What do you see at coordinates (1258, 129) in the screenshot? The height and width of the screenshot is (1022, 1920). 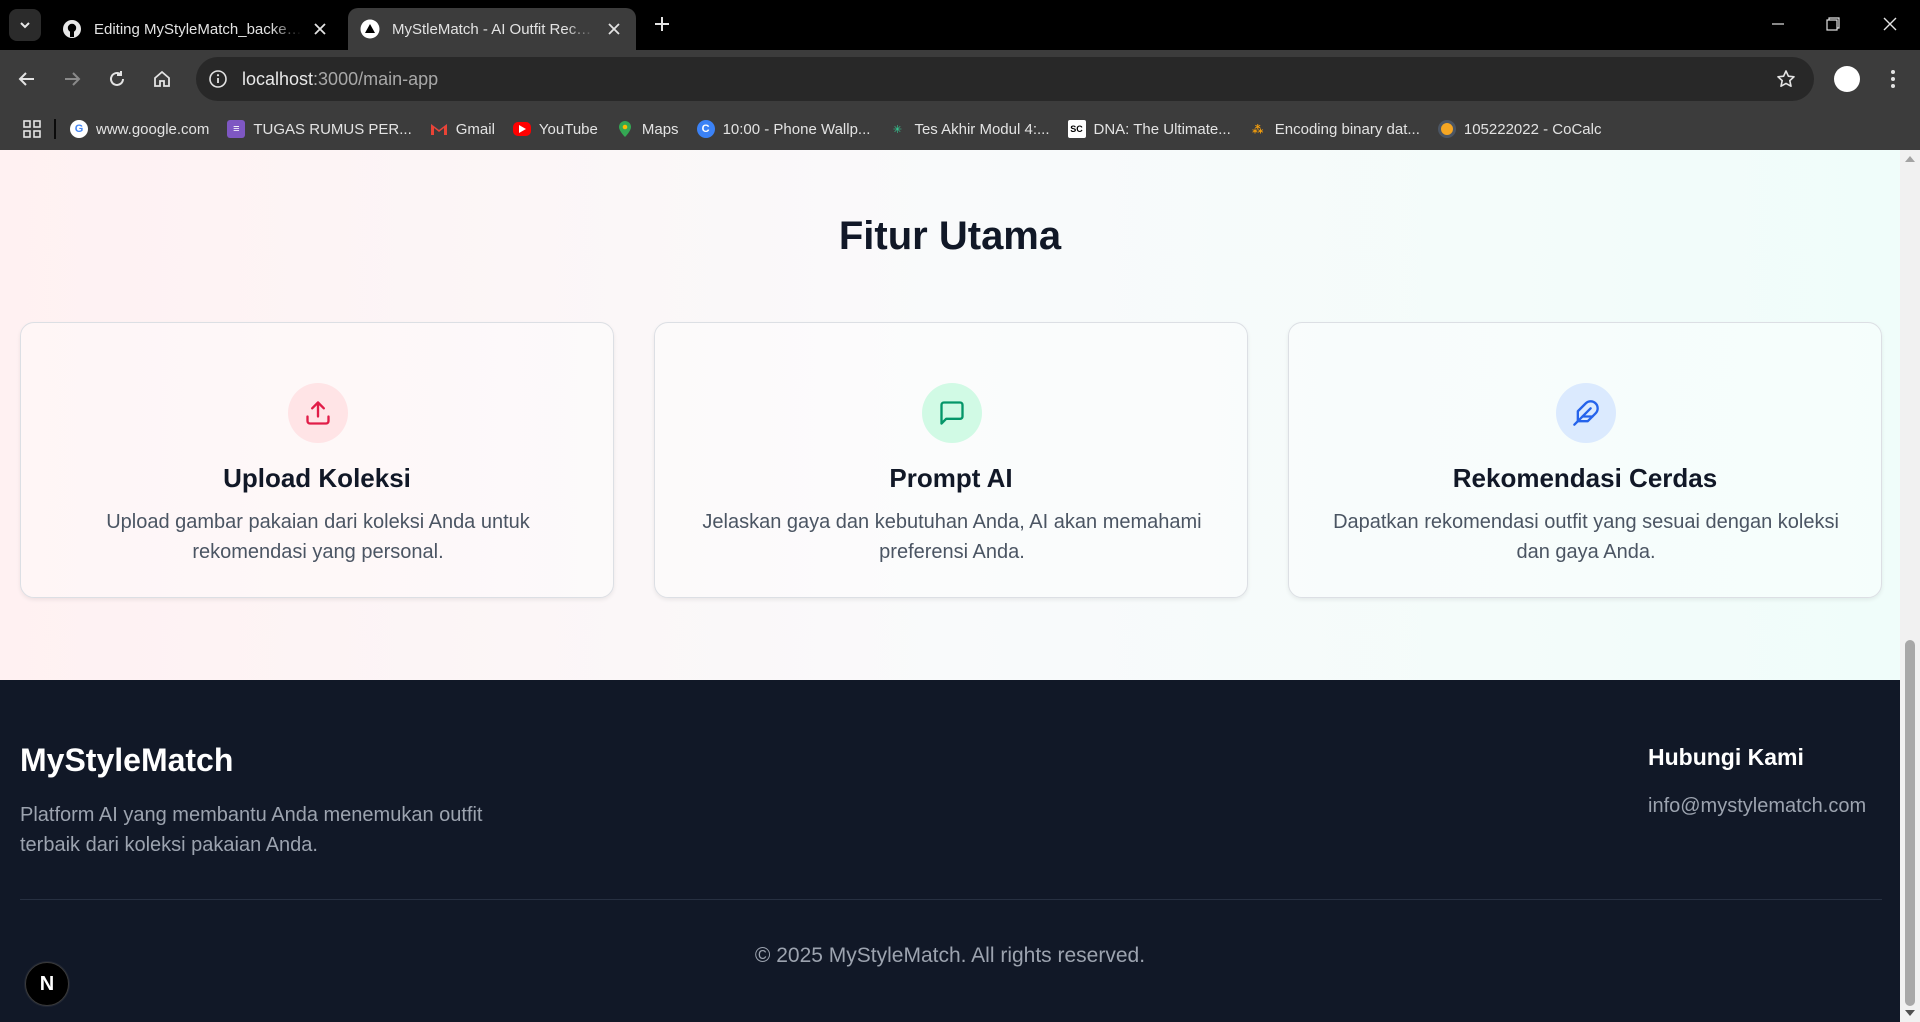 I see `encoding-icon: ⁂` at bounding box center [1258, 129].